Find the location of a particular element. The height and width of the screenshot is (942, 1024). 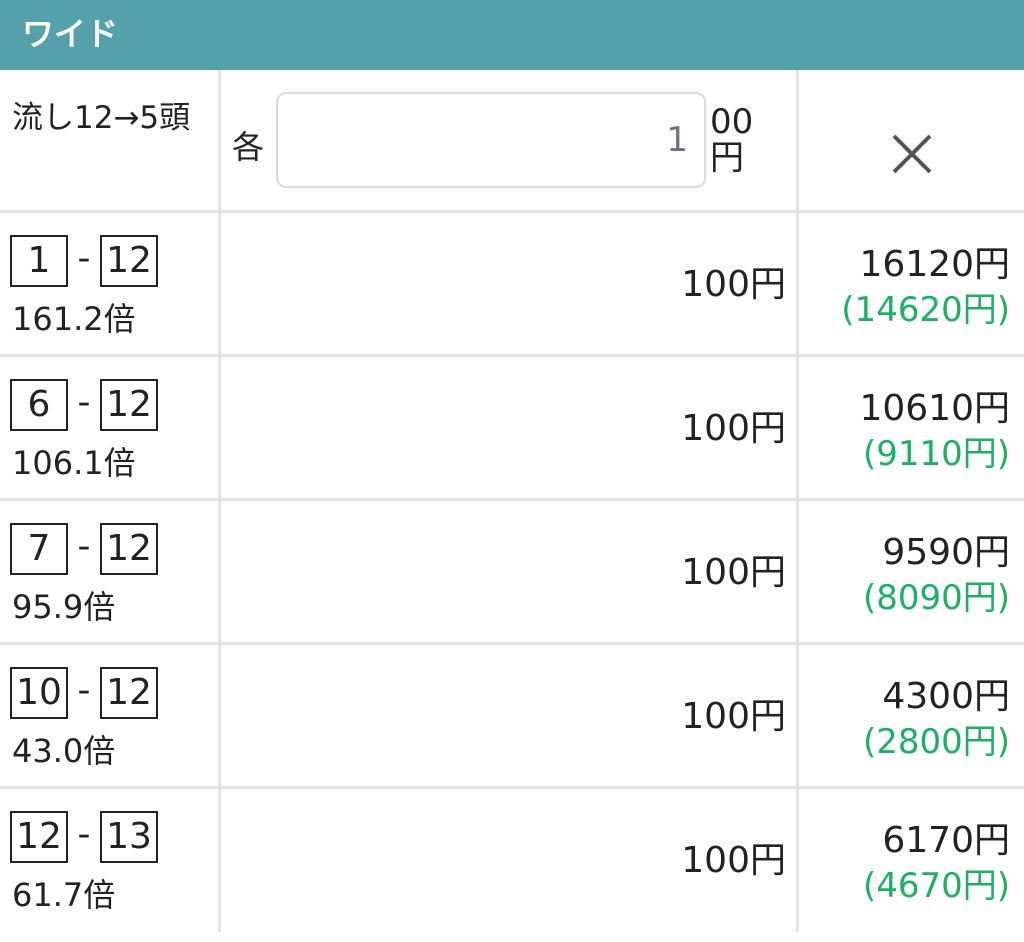

horse-number-box: 1 is located at coordinates (39, 261).